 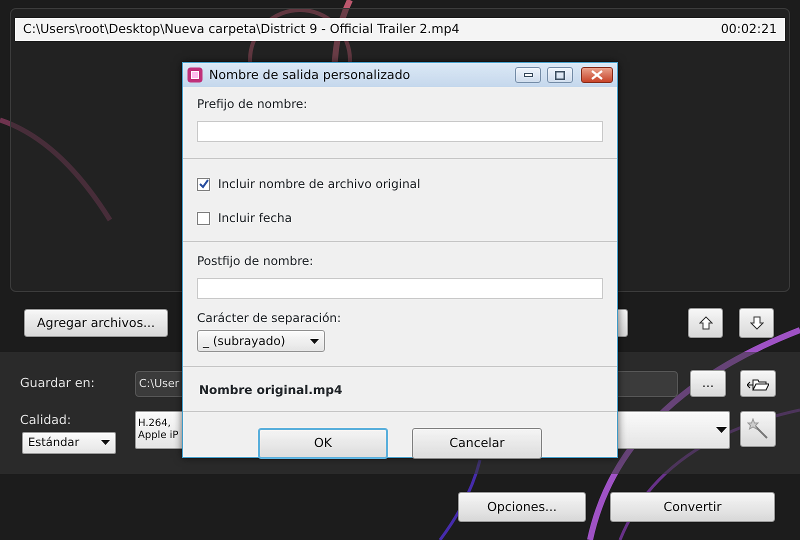 What do you see at coordinates (400, 288) in the screenshot?
I see `postfix-input` at bounding box center [400, 288].